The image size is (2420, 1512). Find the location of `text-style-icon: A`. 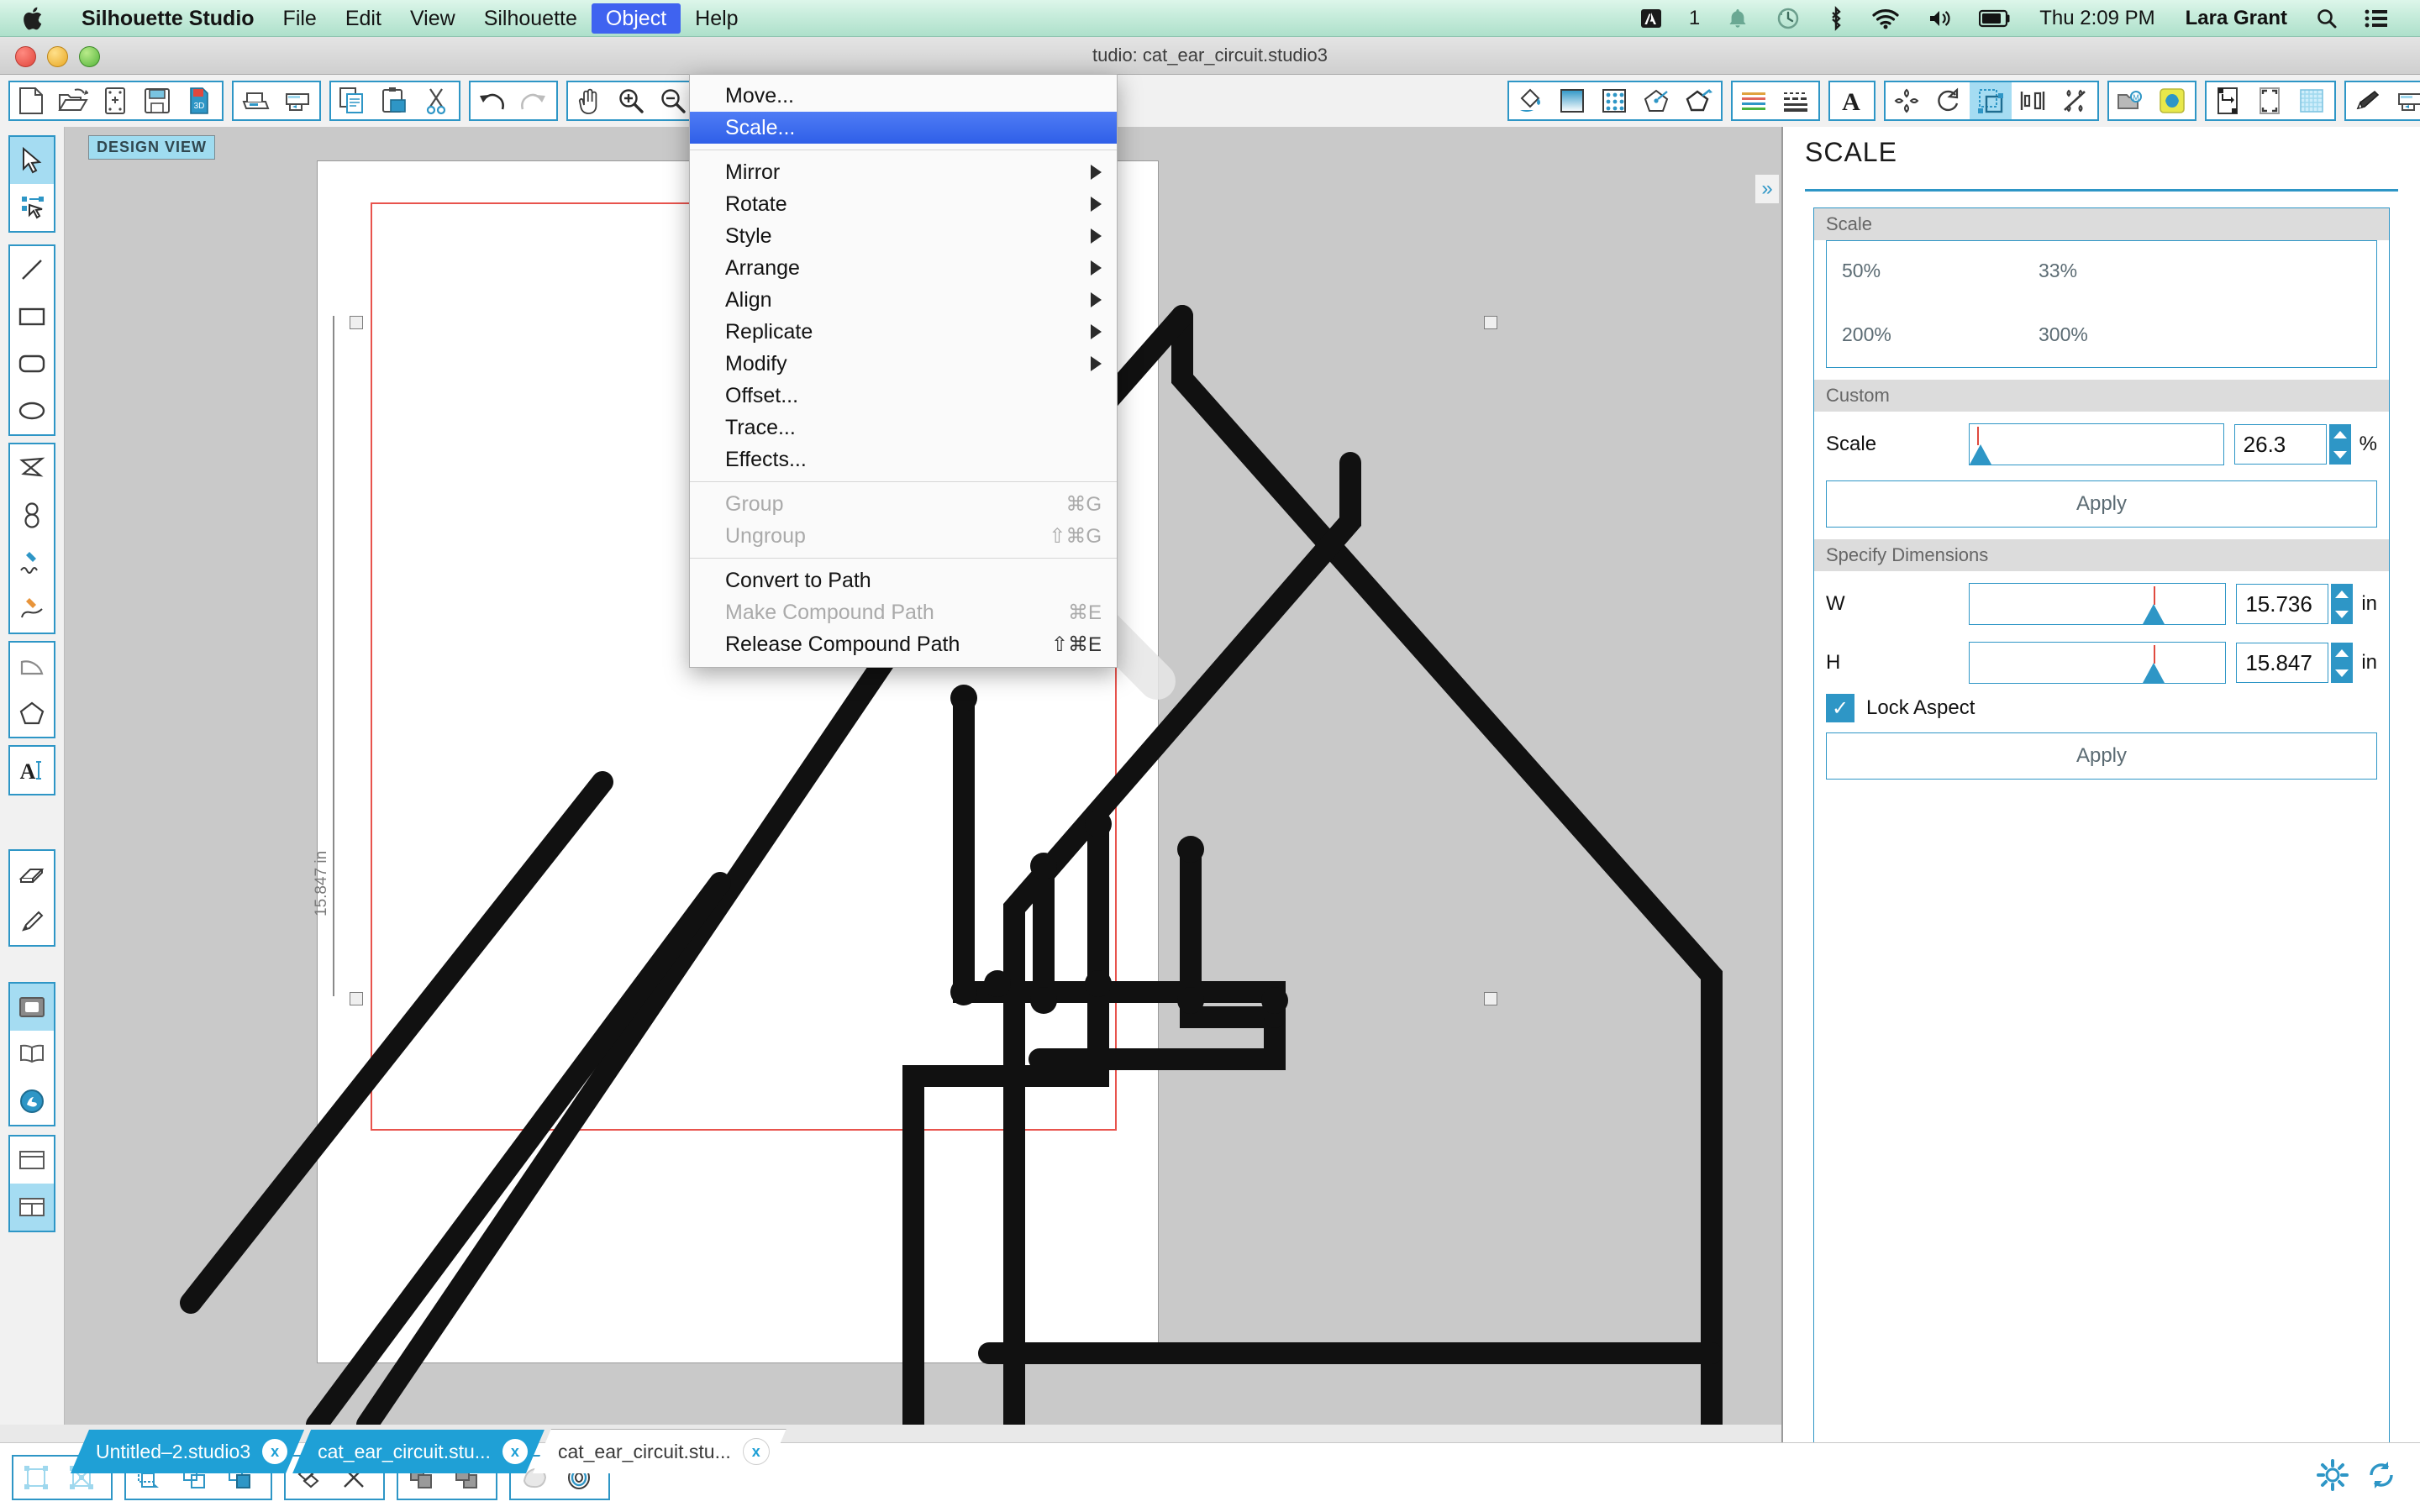

text-style-icon: A is located at coordinates (1851, 100).